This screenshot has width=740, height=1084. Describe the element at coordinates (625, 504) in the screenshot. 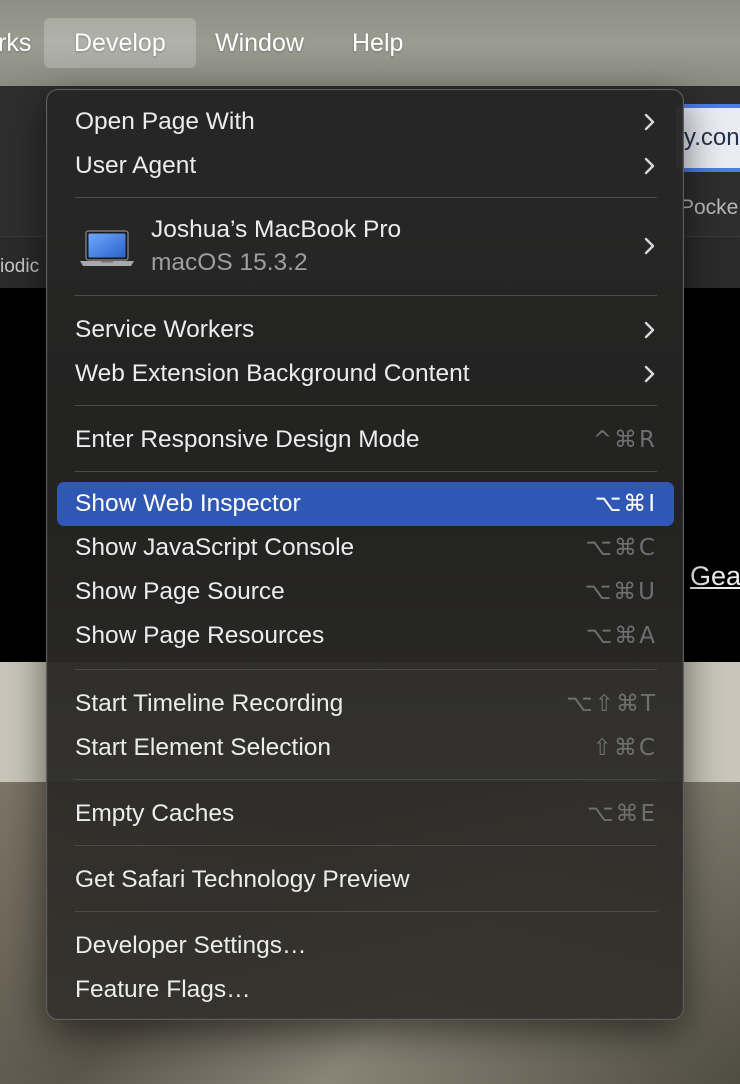

I see `keyboard-shortcut: ⌥⌘I` at that location.